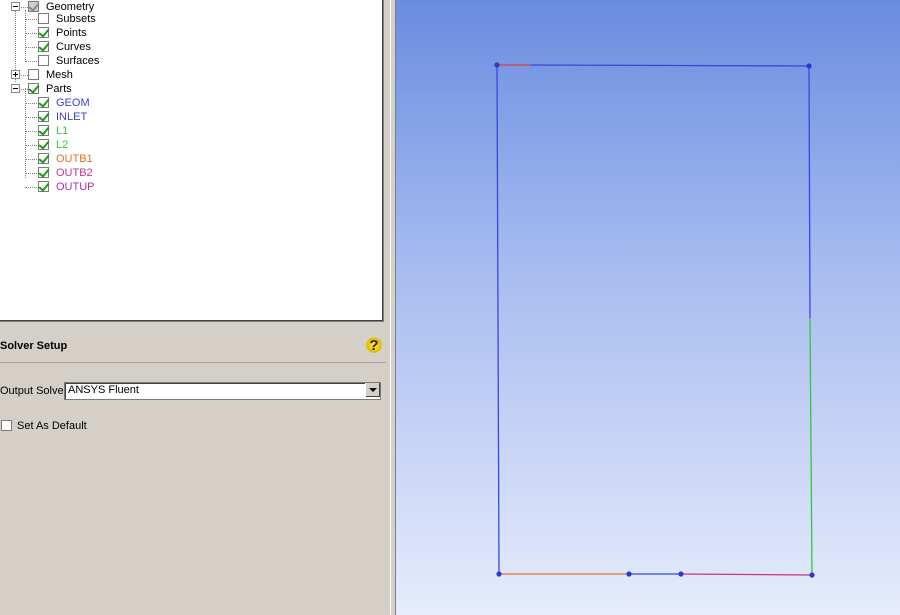 The height and width of the screenshot is (615, 900). Describe the element at coordinates (193, 348) in the screenshot. I see `solver-setup-header: Solver Setup ?` at that location.